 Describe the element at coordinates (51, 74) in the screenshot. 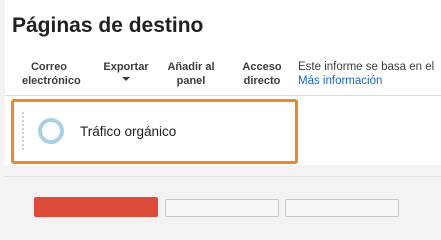

I see `email-button: Correo electrónico` at that location.